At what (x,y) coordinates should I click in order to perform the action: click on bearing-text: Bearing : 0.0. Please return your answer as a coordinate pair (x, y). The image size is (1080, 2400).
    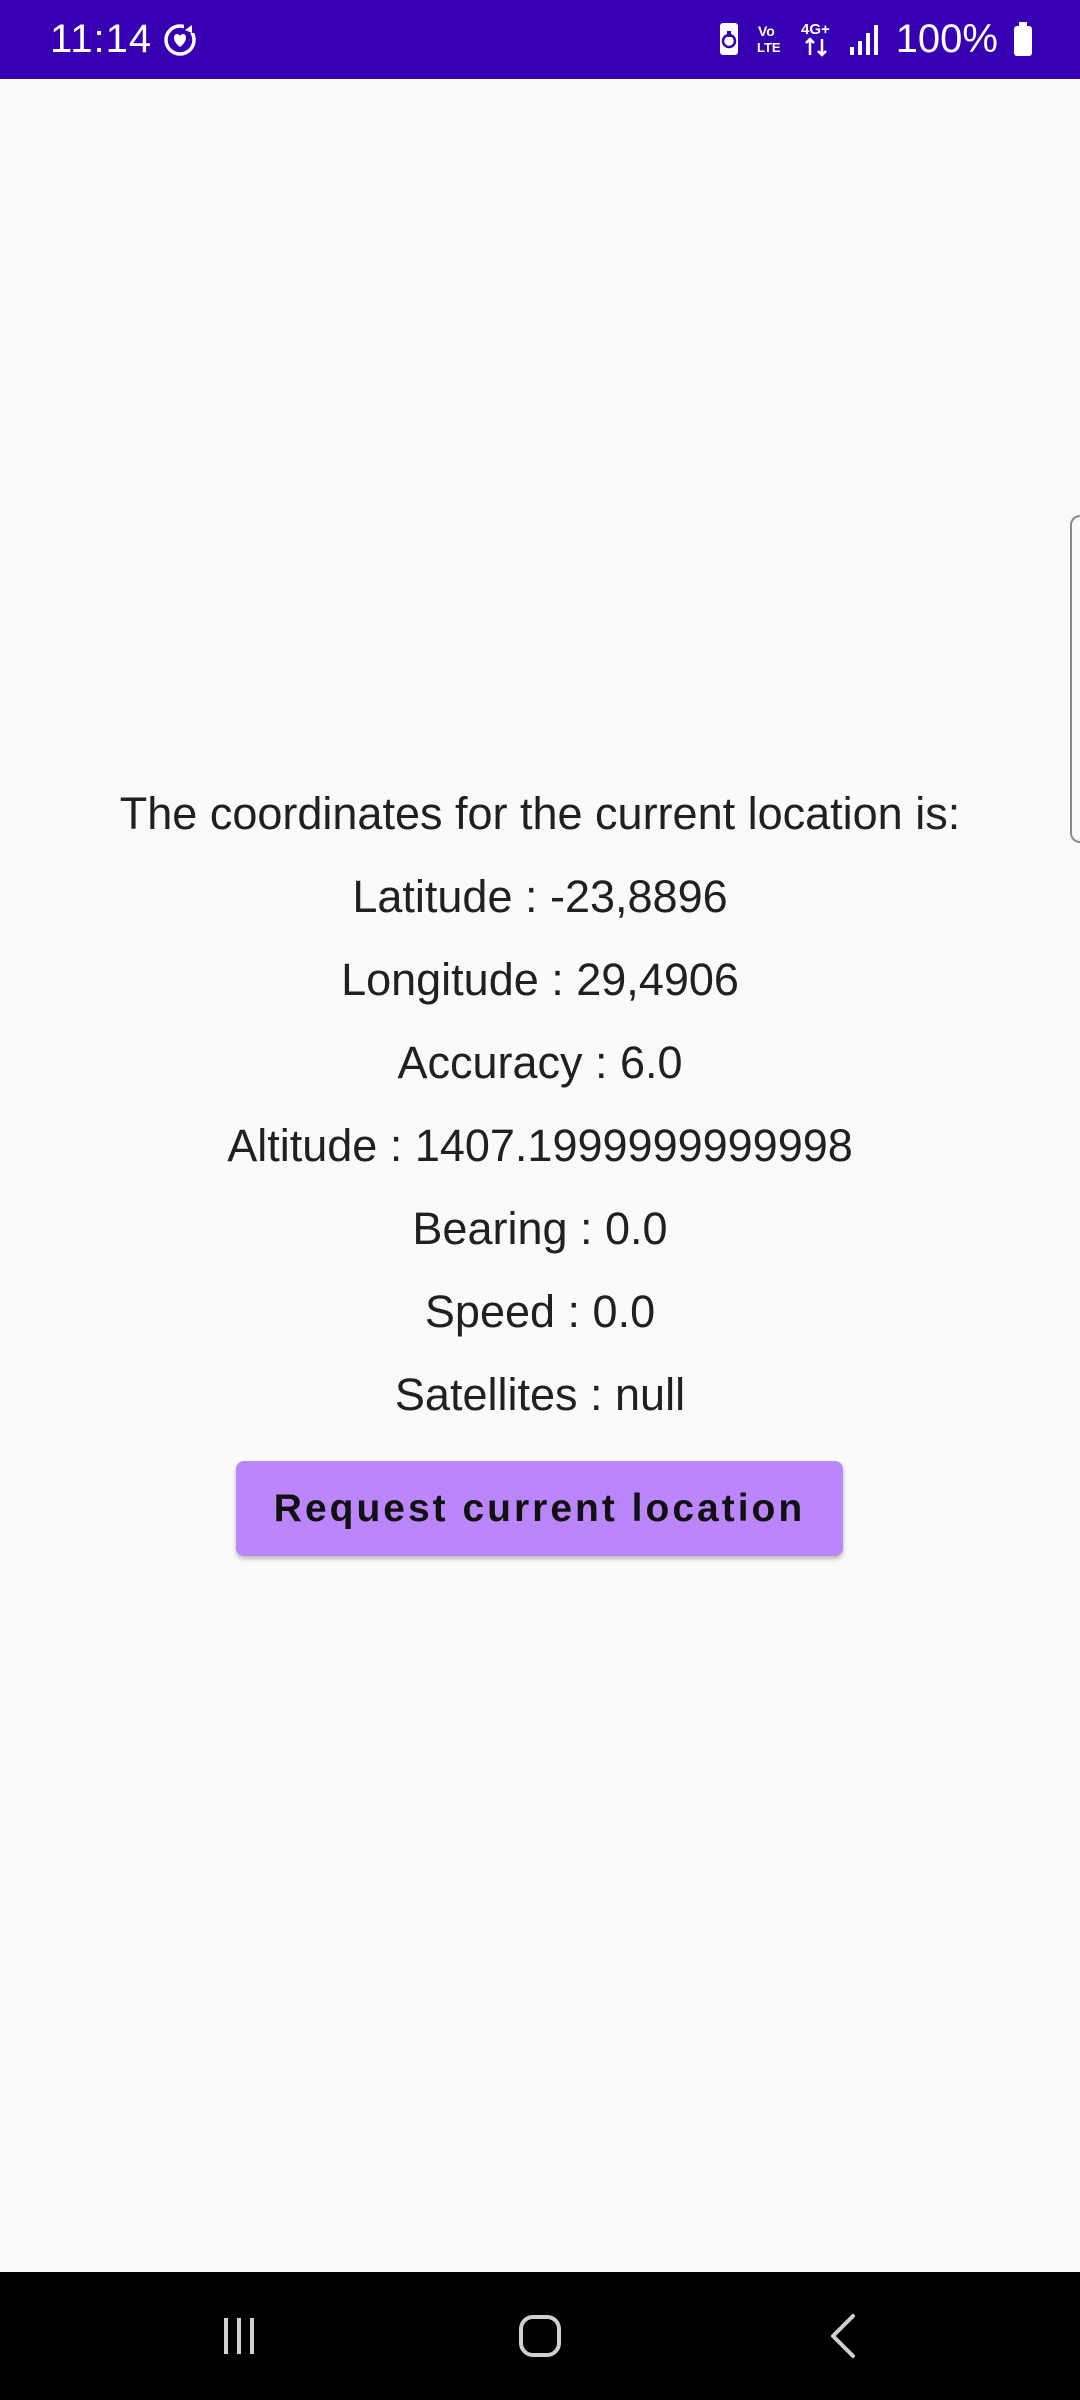
    Looking at the image, I should click on (540, 1228).